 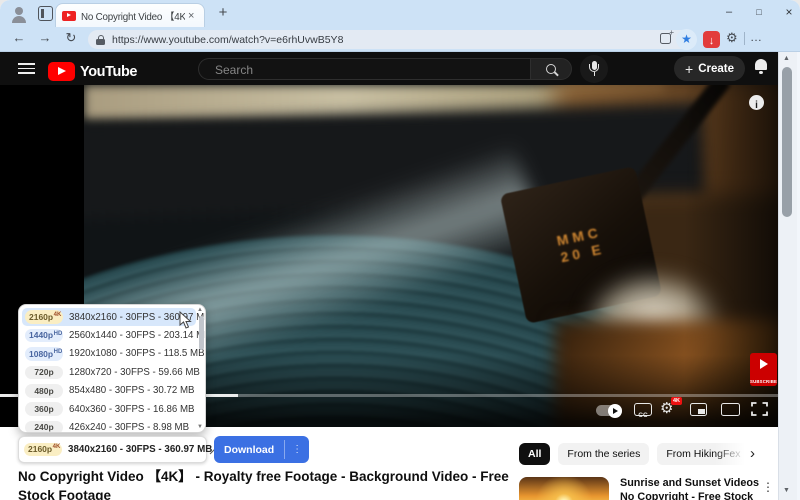 I want to click on window-maximize-button: □, so click(x=759, y=12).